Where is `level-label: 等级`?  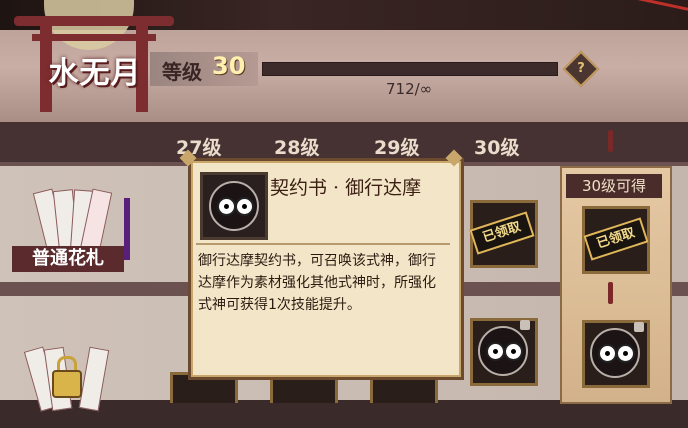
level-label: 等级 is located at coordinates (182, 72).